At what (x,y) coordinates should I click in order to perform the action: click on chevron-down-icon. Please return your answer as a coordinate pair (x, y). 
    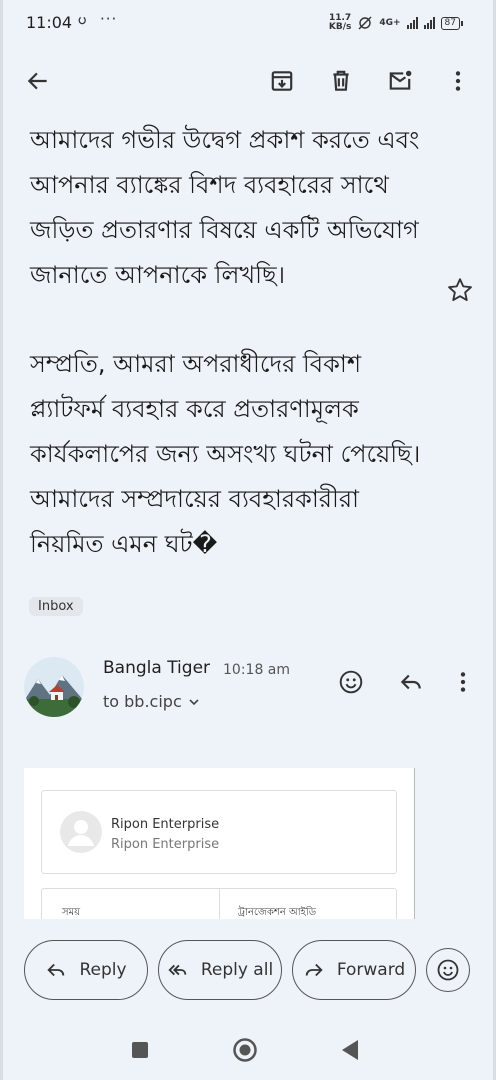
    Looking at the image, I should click on (194, 701).